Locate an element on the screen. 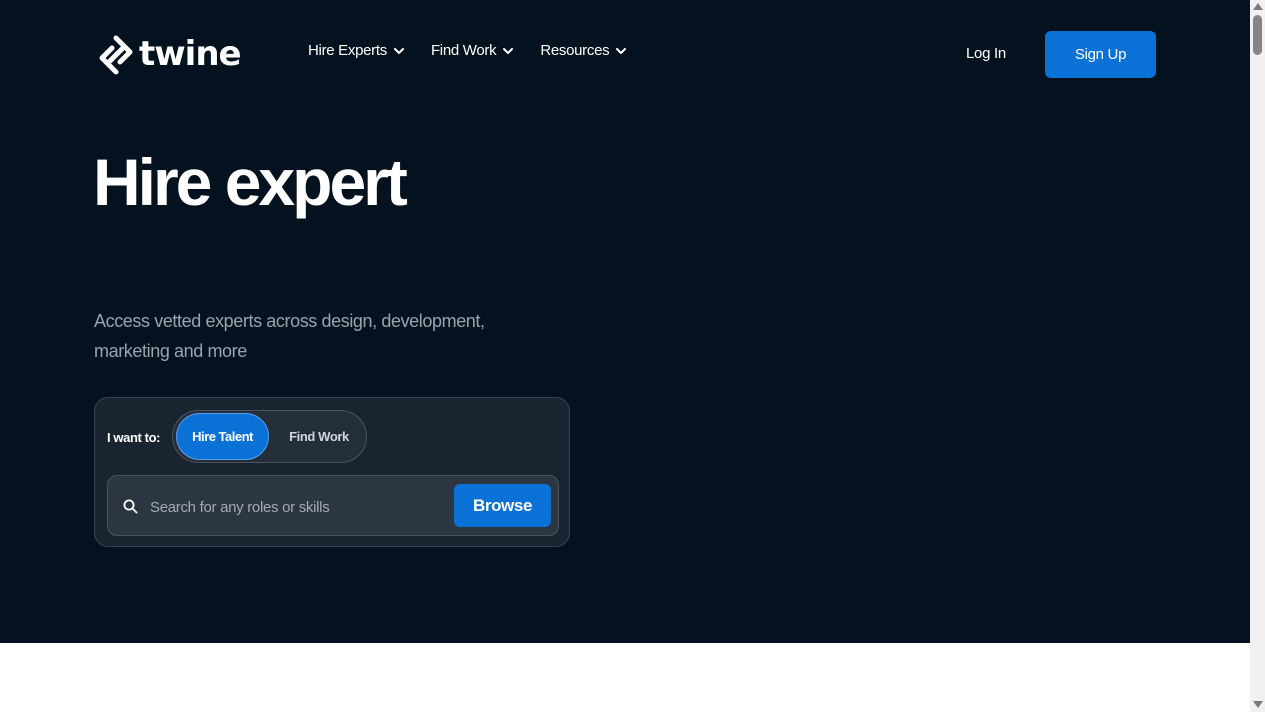  nav-item-resources: Resources is located at coordinates (583, 50).